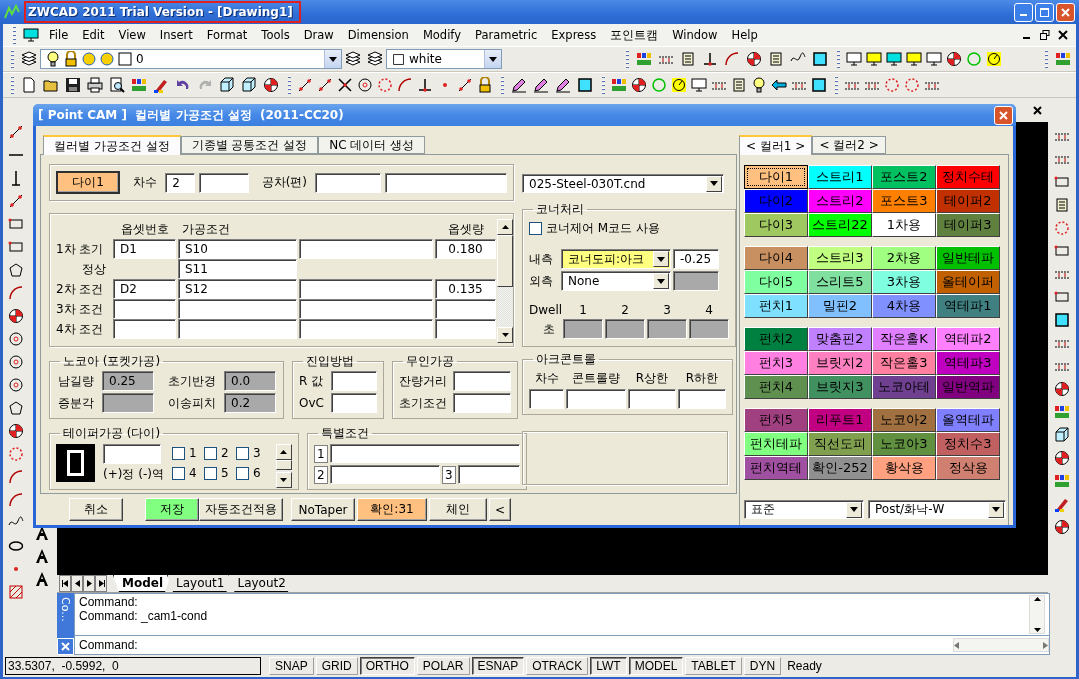 This screenshot has width=1079, height=679. I want to click on status-toggle: ORTHO, so click(387, 666).